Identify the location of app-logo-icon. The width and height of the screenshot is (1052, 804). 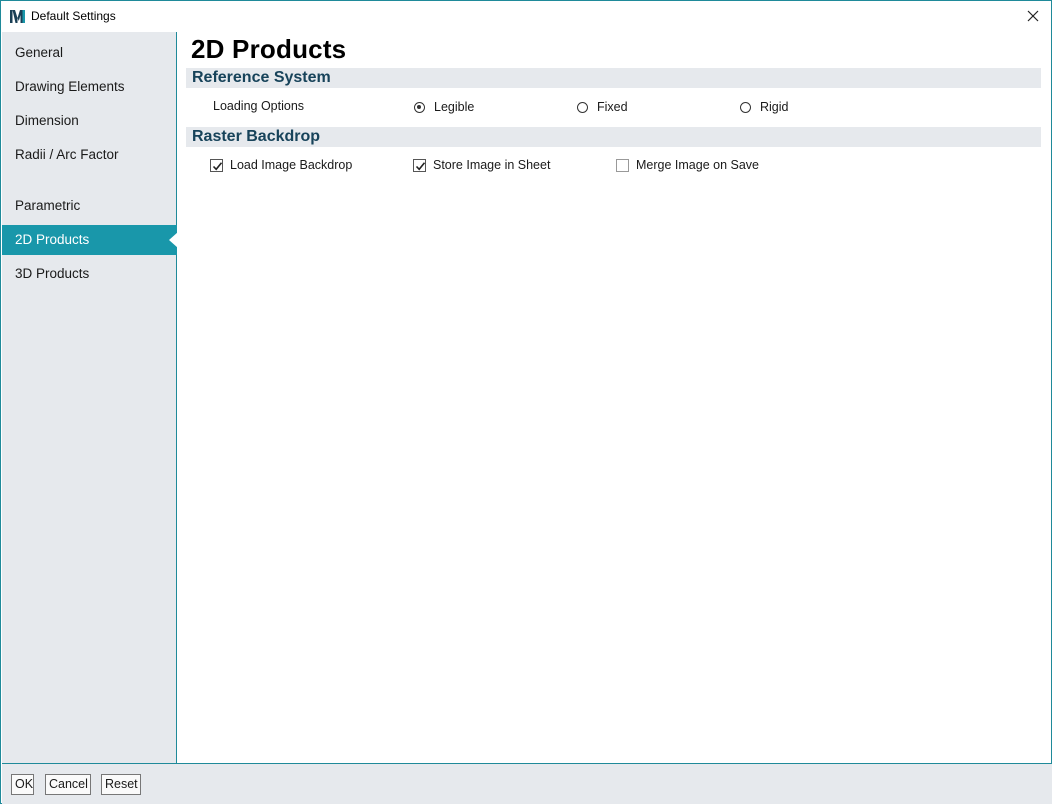
(17, 16).